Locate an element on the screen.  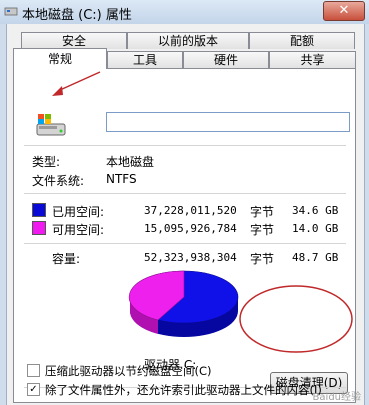
capacity-unit: 字节 is located at coordinates (262, 259).